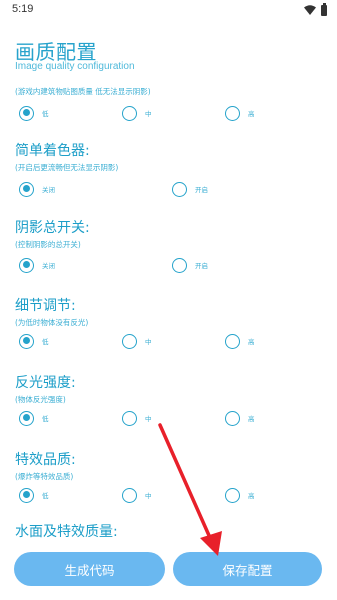 This screenshot has width=337, height=600. Describe the element at coordinates (310, 10) in the screenshot. I see `wifi-icon` at that location.